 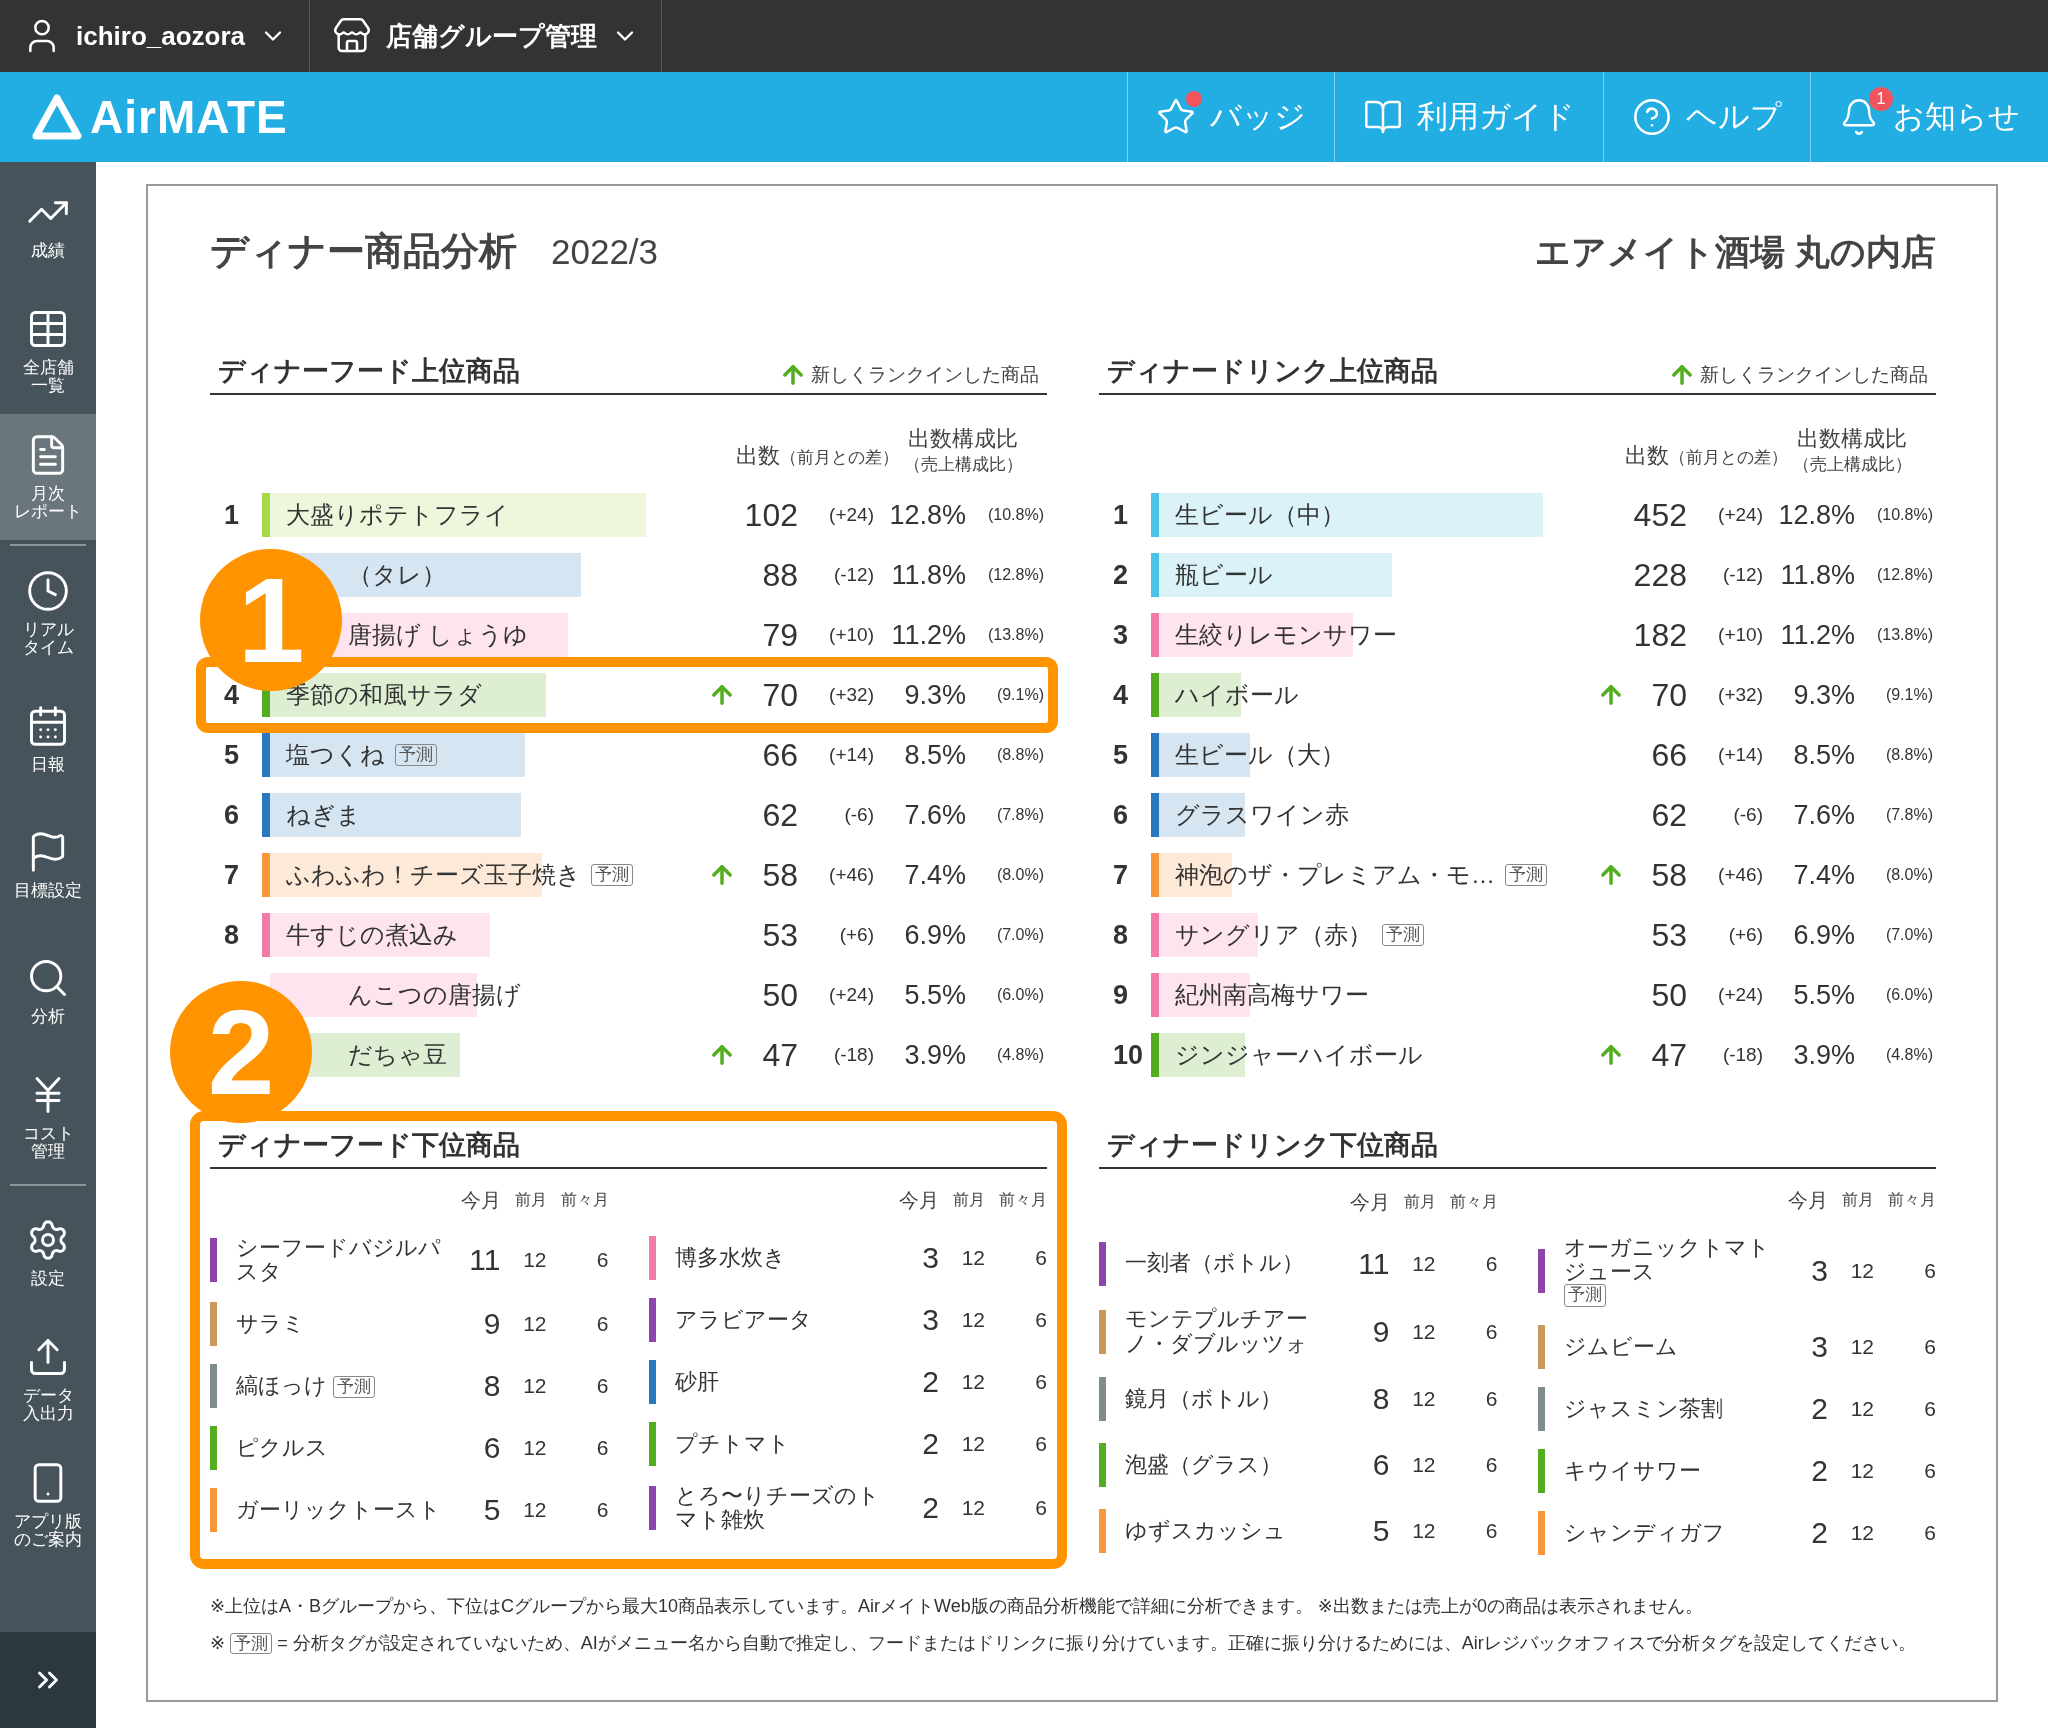 I want to click on item-name: 博多水炊き, so click(x=730, y=1258).